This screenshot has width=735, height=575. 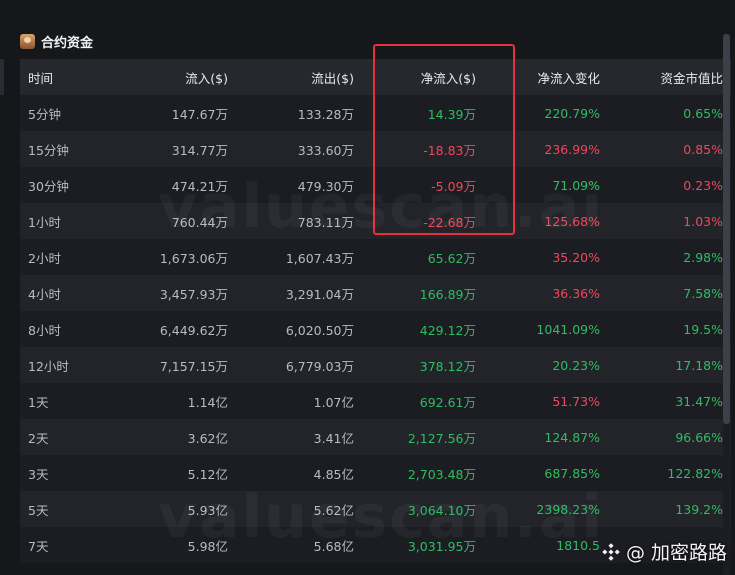 What do you see at coordinates (178, 77) in the screenshot?
I see `column-header-inflow: 流入($)` at bounding box center [178, 77].